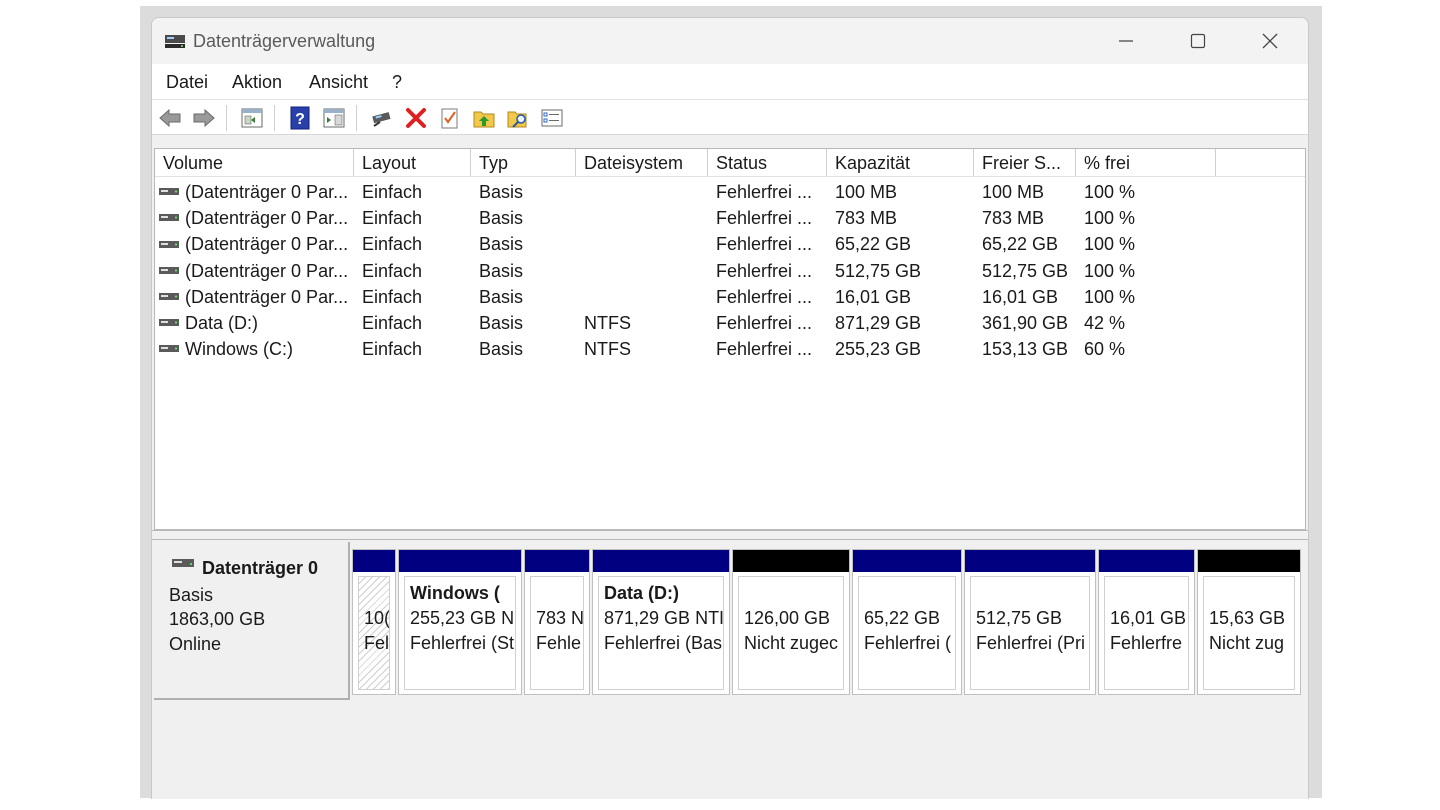 This screenshot has width=1440, height=810. Describe the element at coordinates (187, 82) in the screenshot. I see `menu-datei: Datei` at that location.